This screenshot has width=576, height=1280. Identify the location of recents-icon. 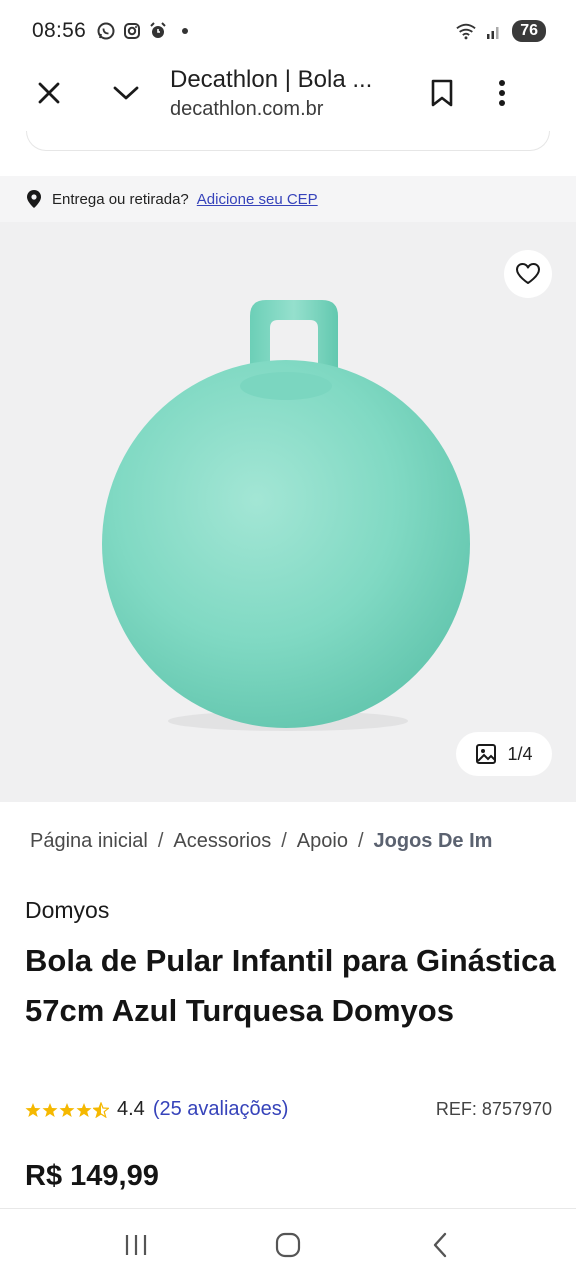
(136, 1244).